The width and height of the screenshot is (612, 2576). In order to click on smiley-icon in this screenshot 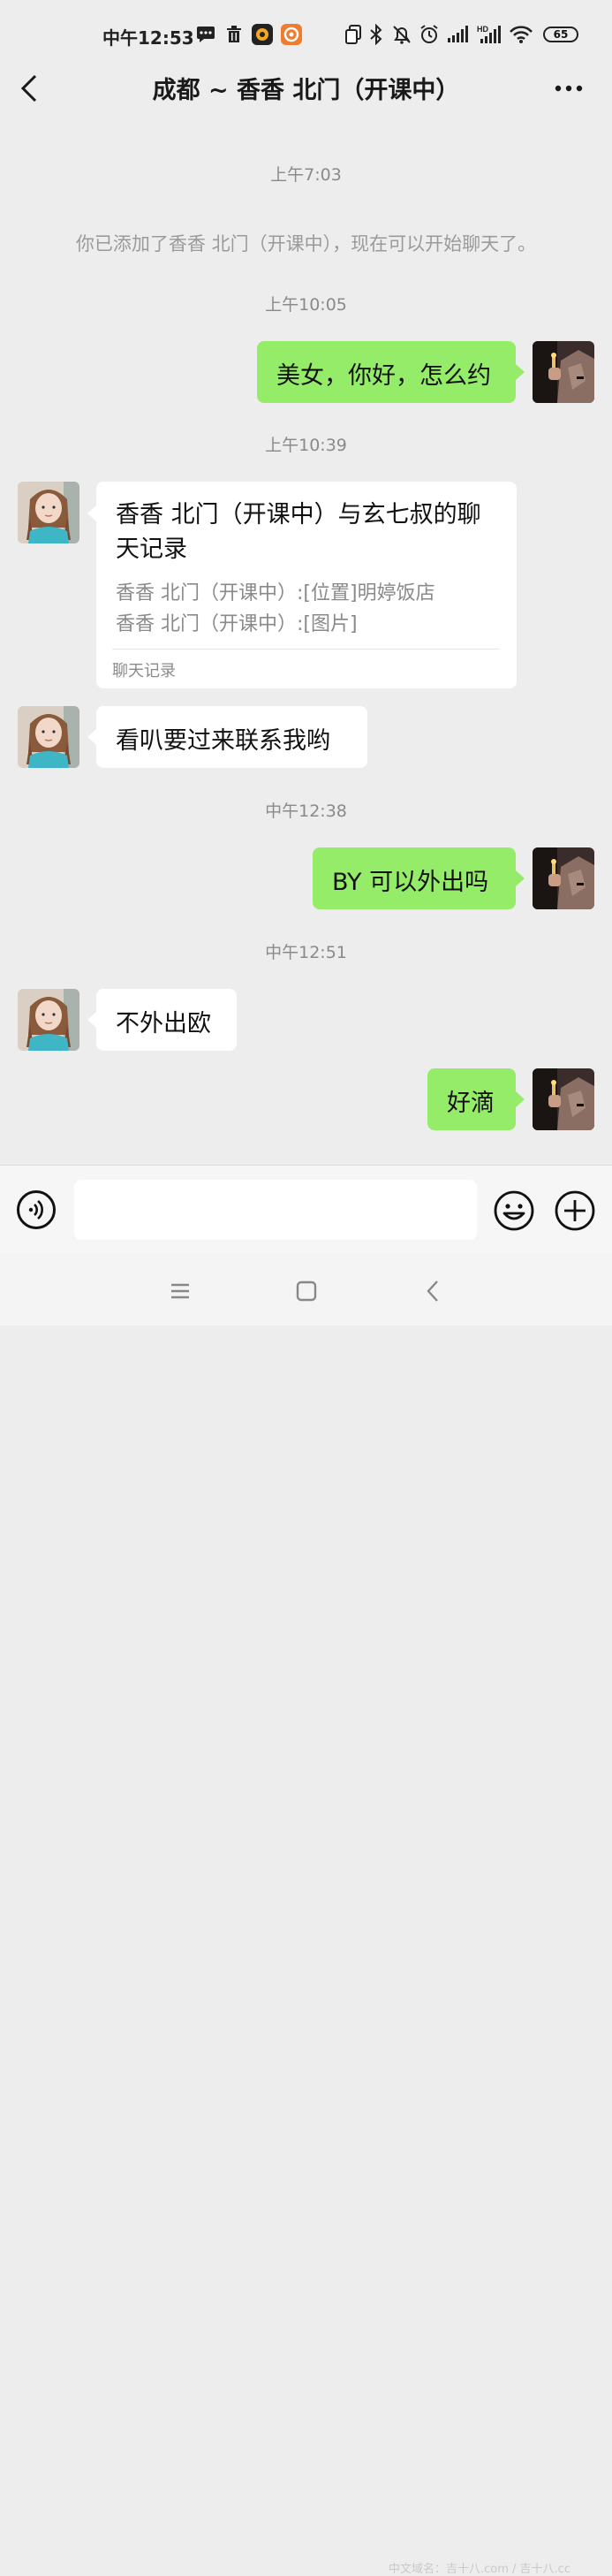, I will do `click(514, 1210)`.